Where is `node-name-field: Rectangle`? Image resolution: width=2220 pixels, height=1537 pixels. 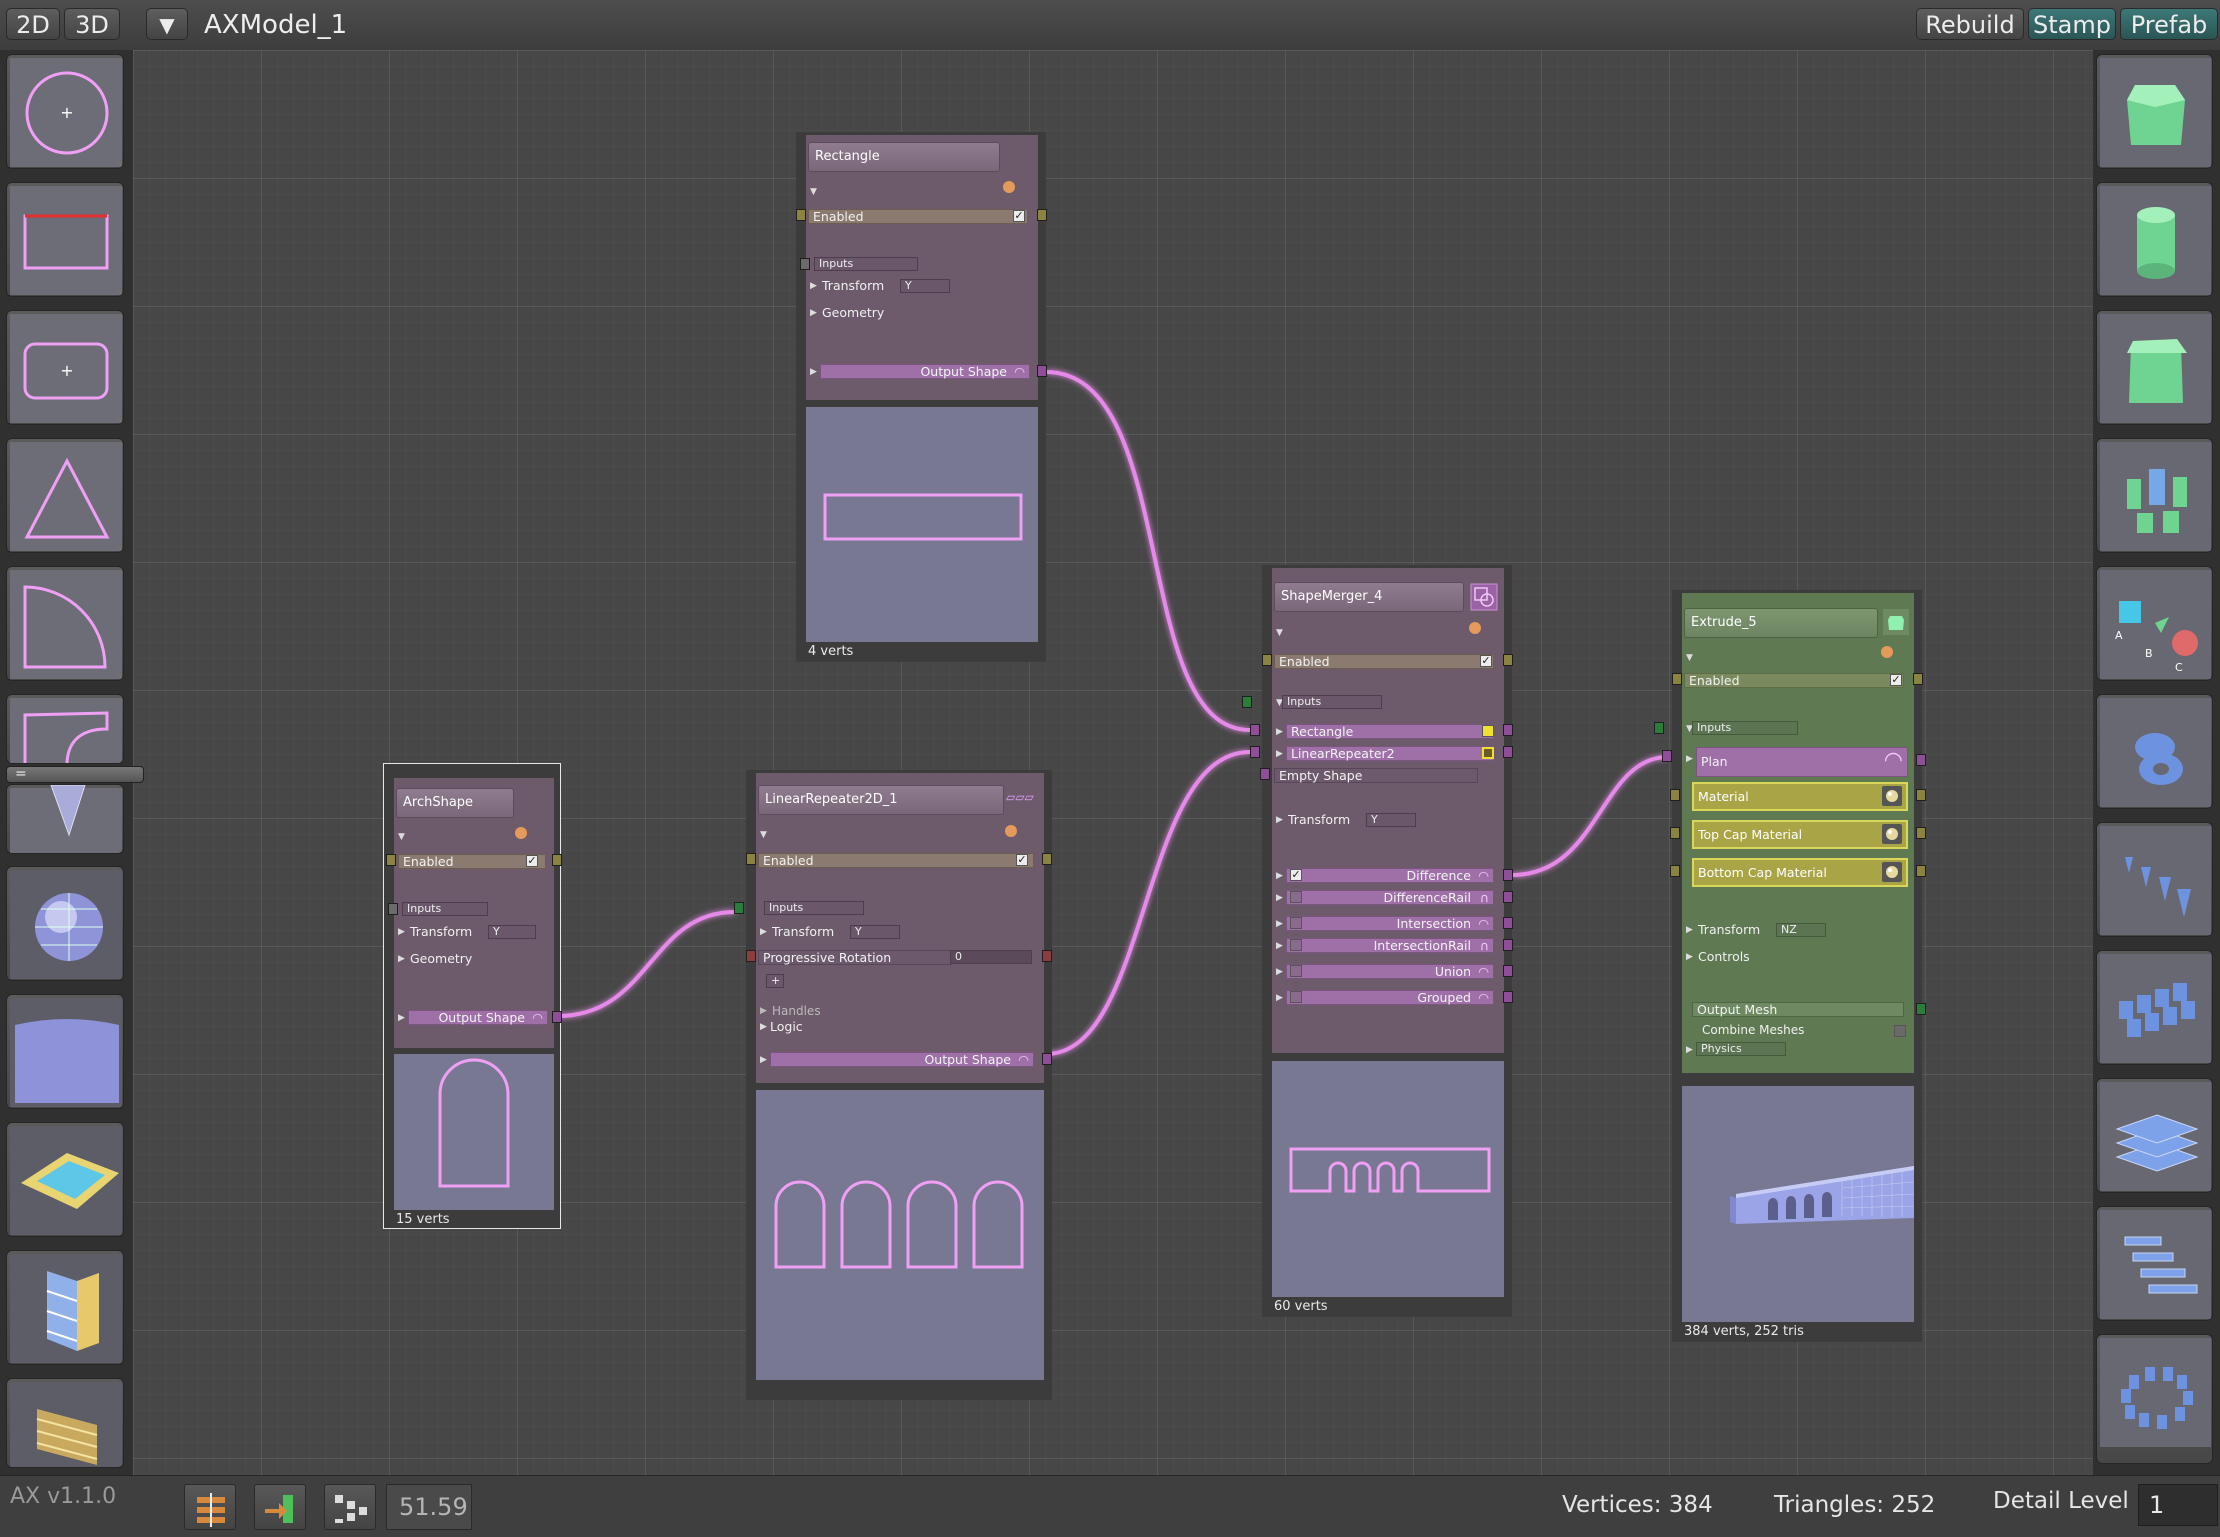 node-name-field: Rectangle is located at coordinates (904, 157).